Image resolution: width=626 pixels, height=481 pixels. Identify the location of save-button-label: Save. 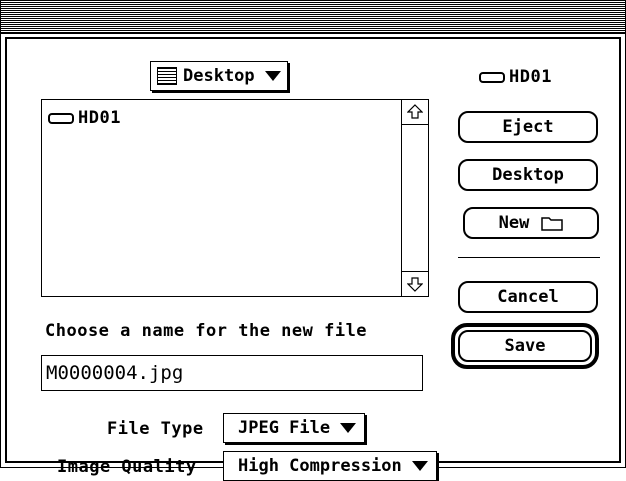
(525, 346).